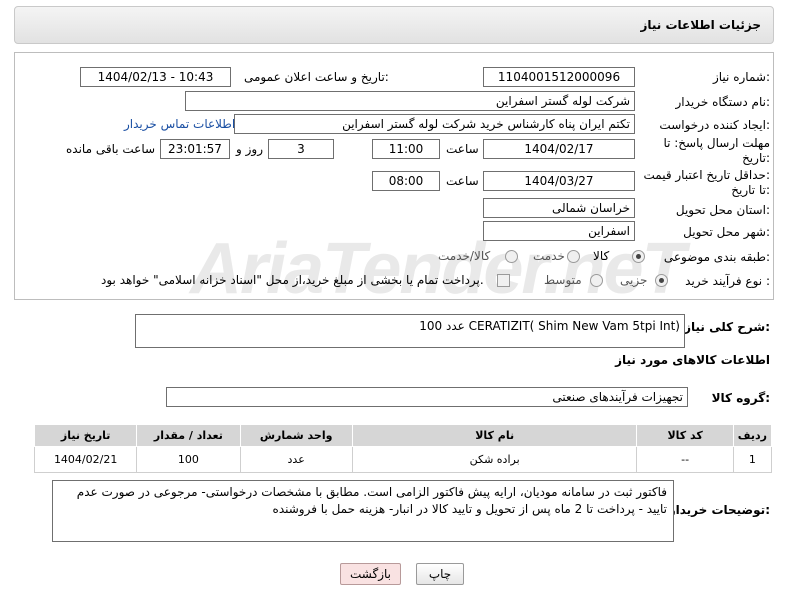 This screenshot has height=598, width=788. What do you see at coordinates (511, 256) in the screenshot?
I see `category-radio-goods-service` at bounding box center [511, 256].